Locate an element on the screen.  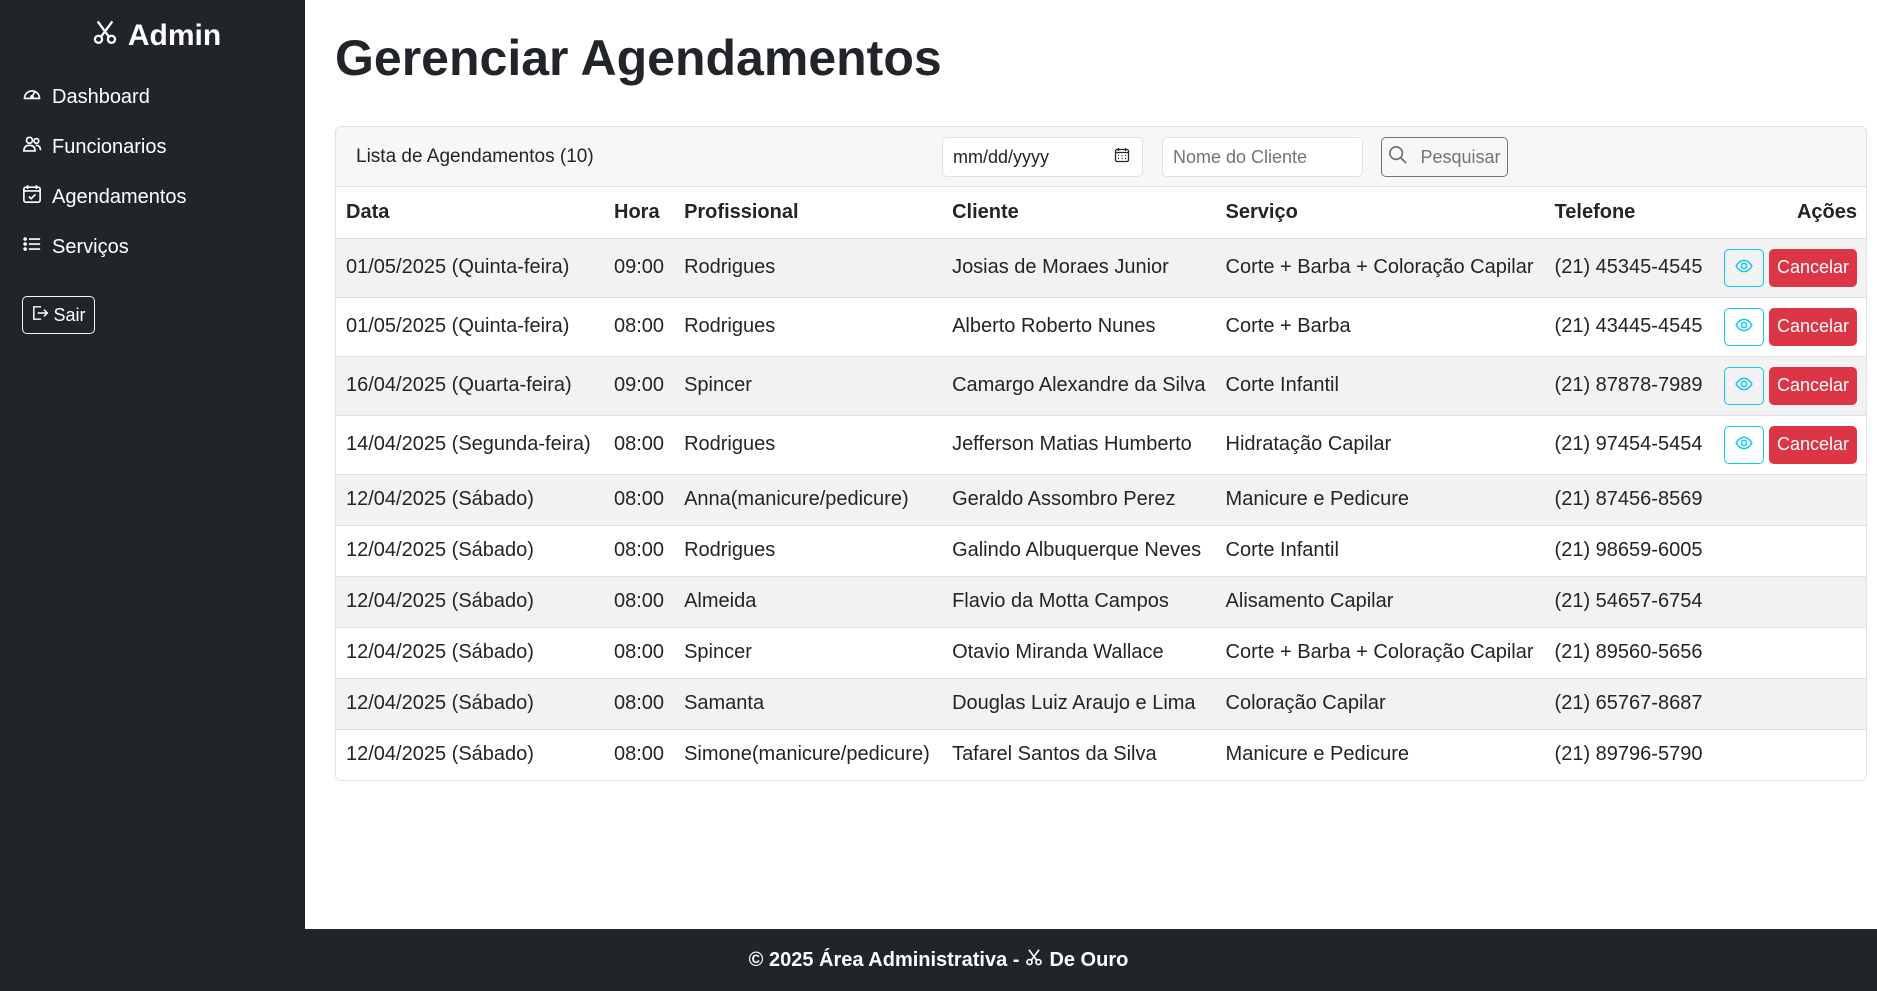
cell-data: 14/04/2025 (Segunda-feira) is located at coordinates (470, 445).